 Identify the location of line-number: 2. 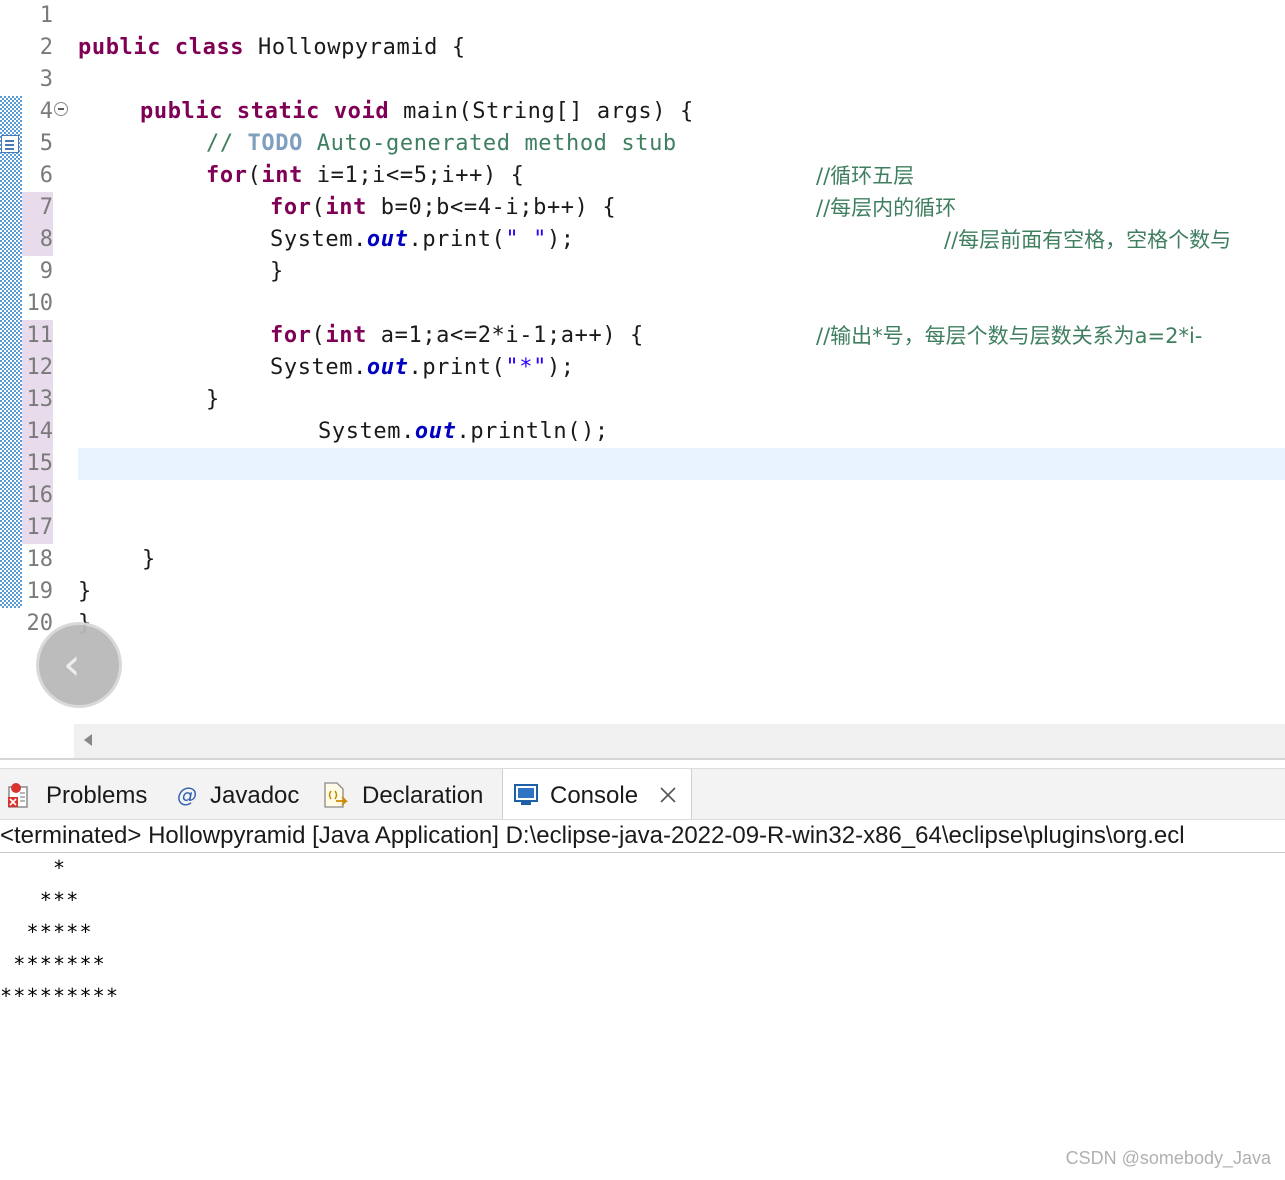
(46, 47).